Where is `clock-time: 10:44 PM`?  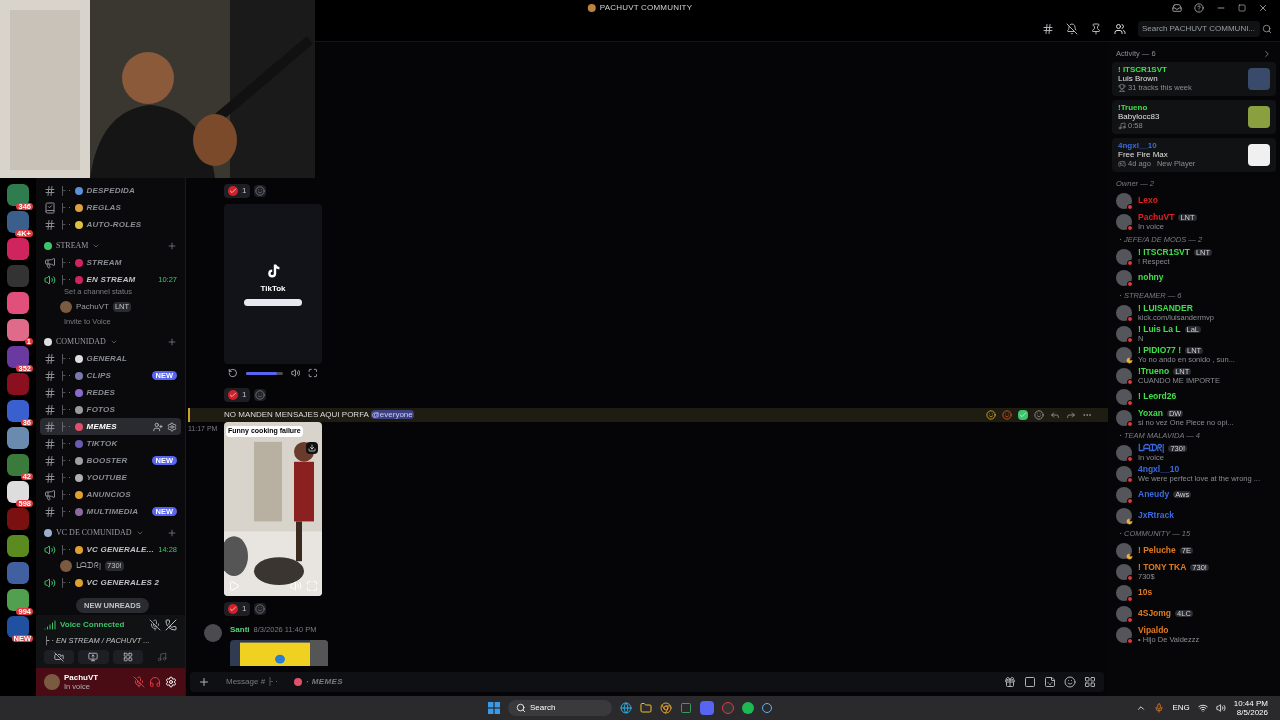 clock-time: 10:44 PM is located at coordinates (1250, 703).